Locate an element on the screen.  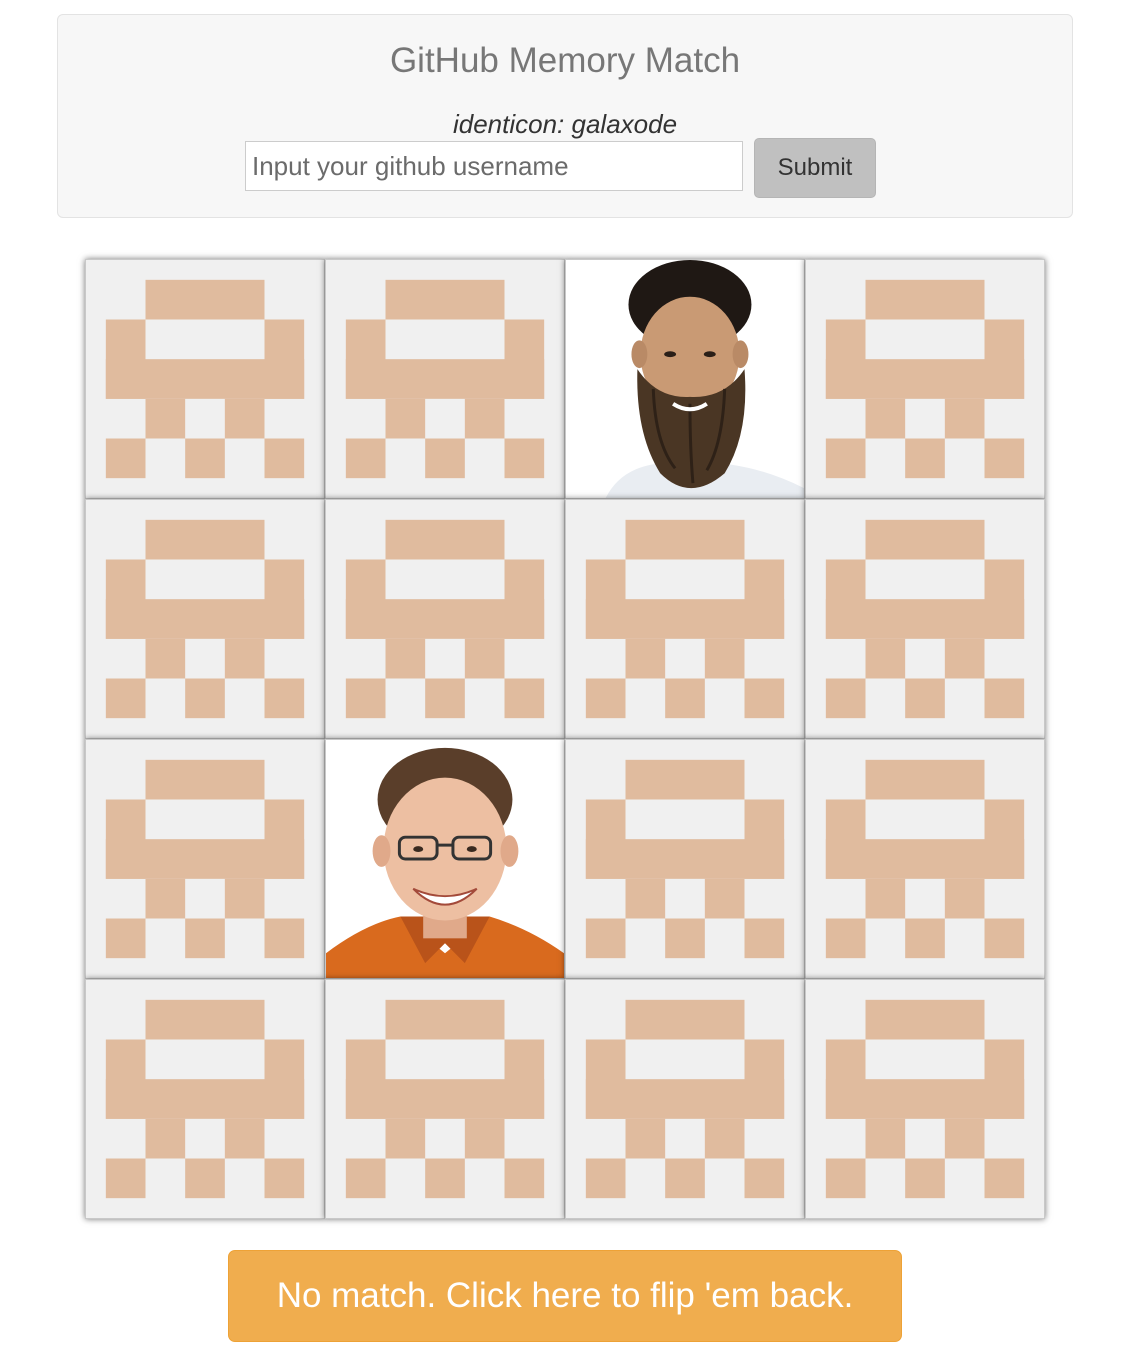
username-input is located at coordinates (494, 166).